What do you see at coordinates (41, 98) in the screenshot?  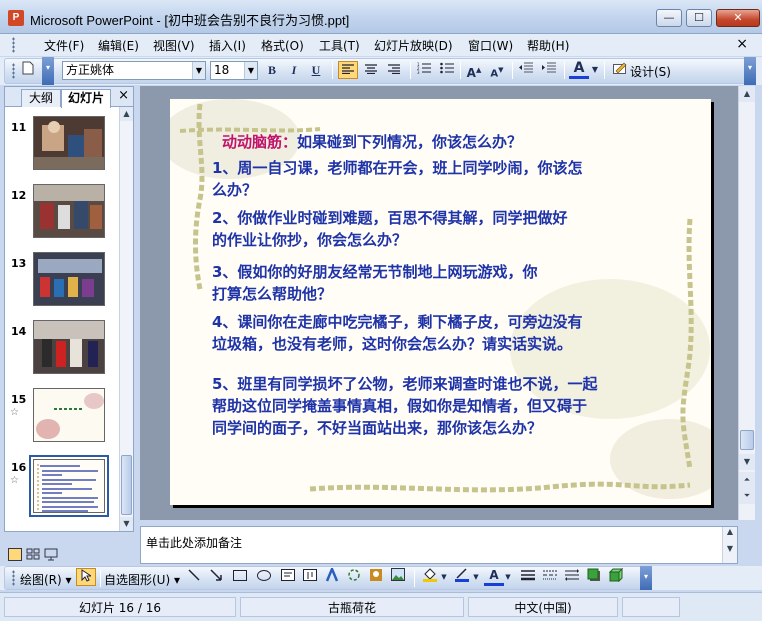 I see `tab-outline: 大纲` at bounding box center [41, 98].